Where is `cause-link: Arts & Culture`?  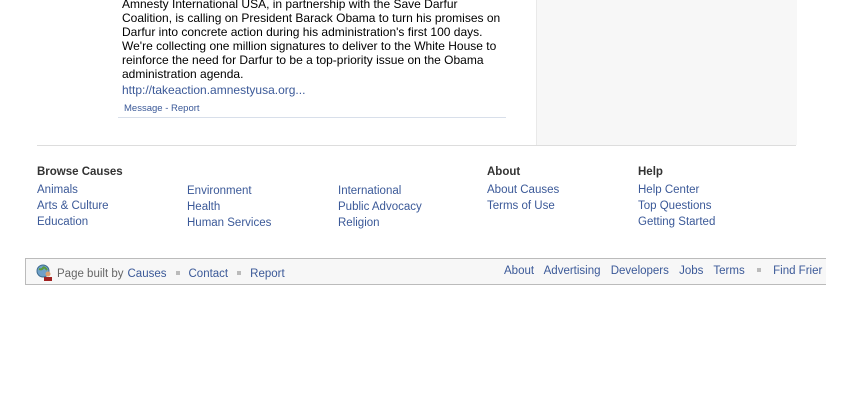
cause-link: Arts & Culture is located at coordinates (73, 206).